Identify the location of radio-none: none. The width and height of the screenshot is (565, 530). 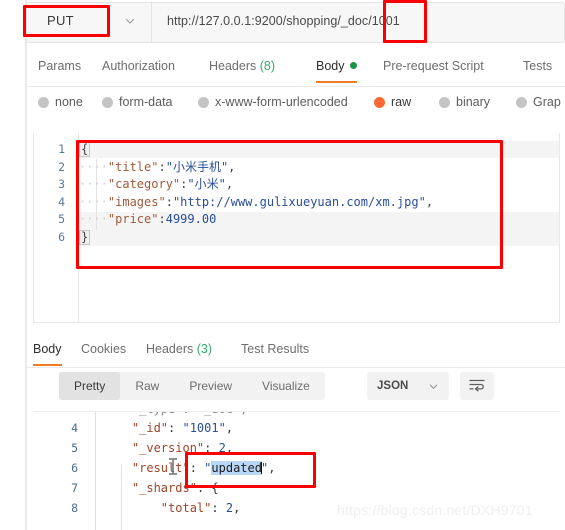
(60, 102).